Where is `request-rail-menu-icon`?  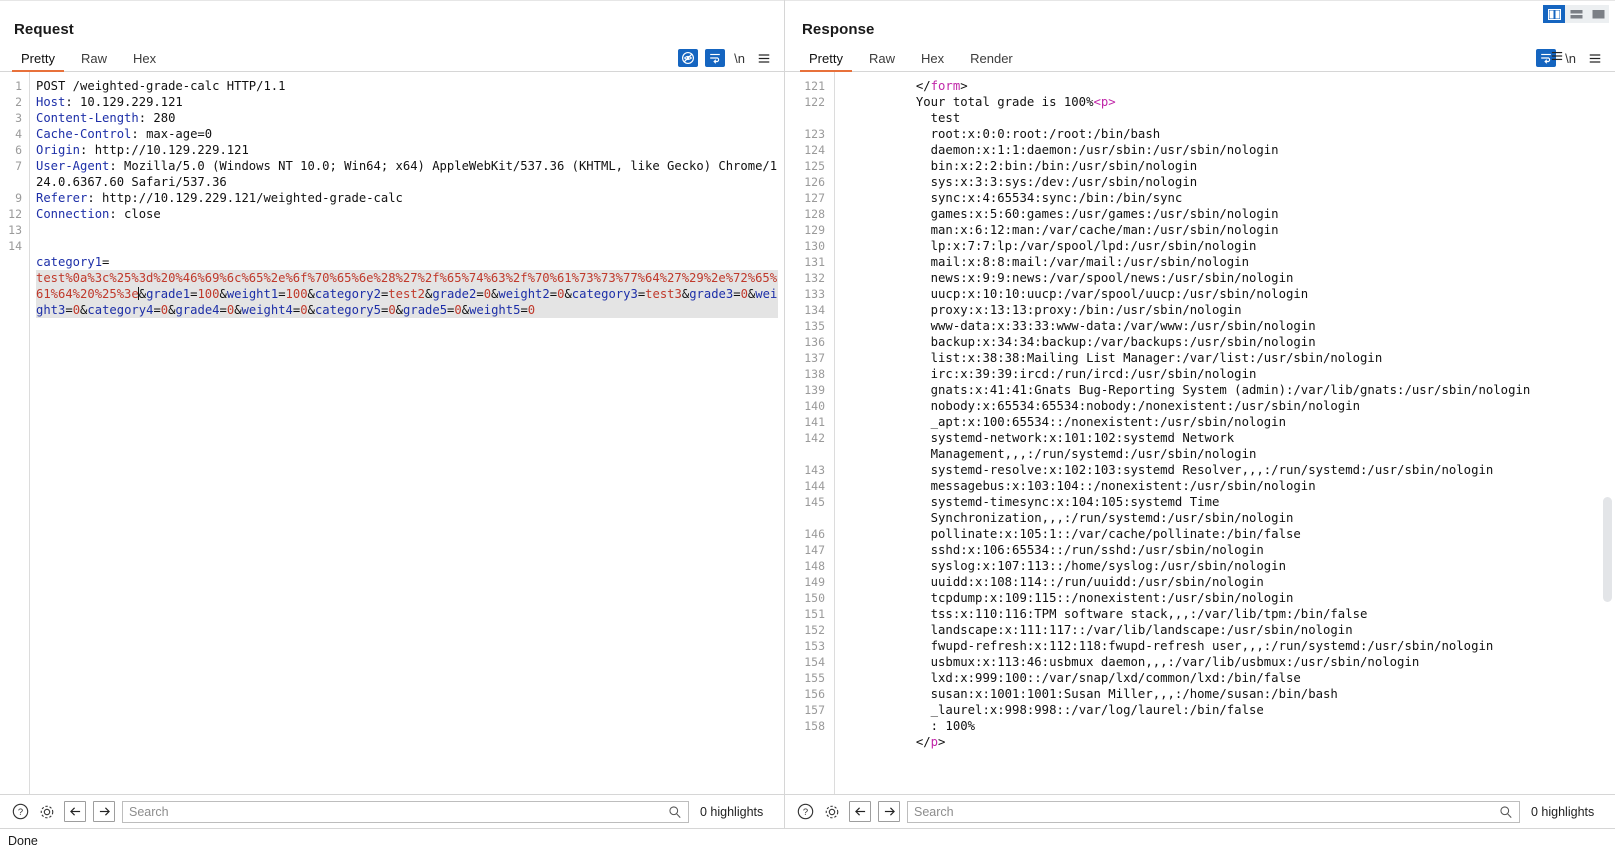 request-rail-menu-icon is located at coordinates (1557, 56).